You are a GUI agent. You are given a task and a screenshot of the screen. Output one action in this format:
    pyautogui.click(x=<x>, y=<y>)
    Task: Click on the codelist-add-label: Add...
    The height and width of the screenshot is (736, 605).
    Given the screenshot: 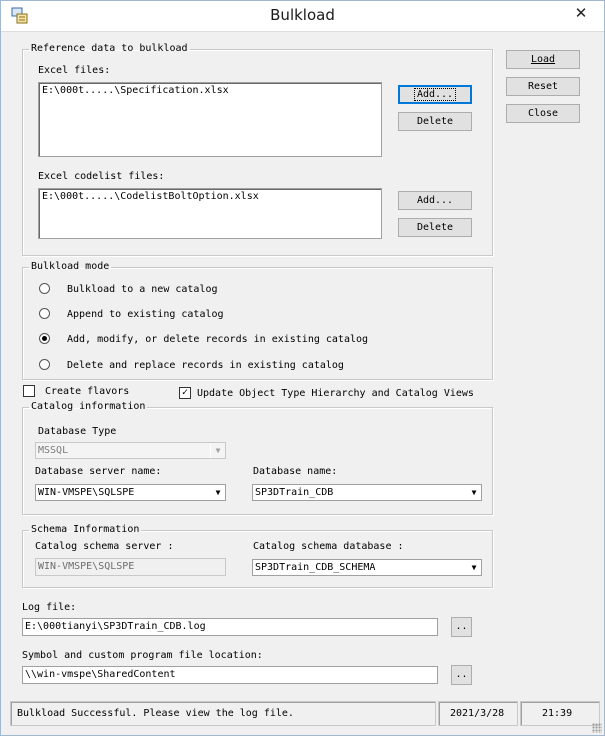 What is the action you would take?
    pyautogui.click(x=435, y=200)
    